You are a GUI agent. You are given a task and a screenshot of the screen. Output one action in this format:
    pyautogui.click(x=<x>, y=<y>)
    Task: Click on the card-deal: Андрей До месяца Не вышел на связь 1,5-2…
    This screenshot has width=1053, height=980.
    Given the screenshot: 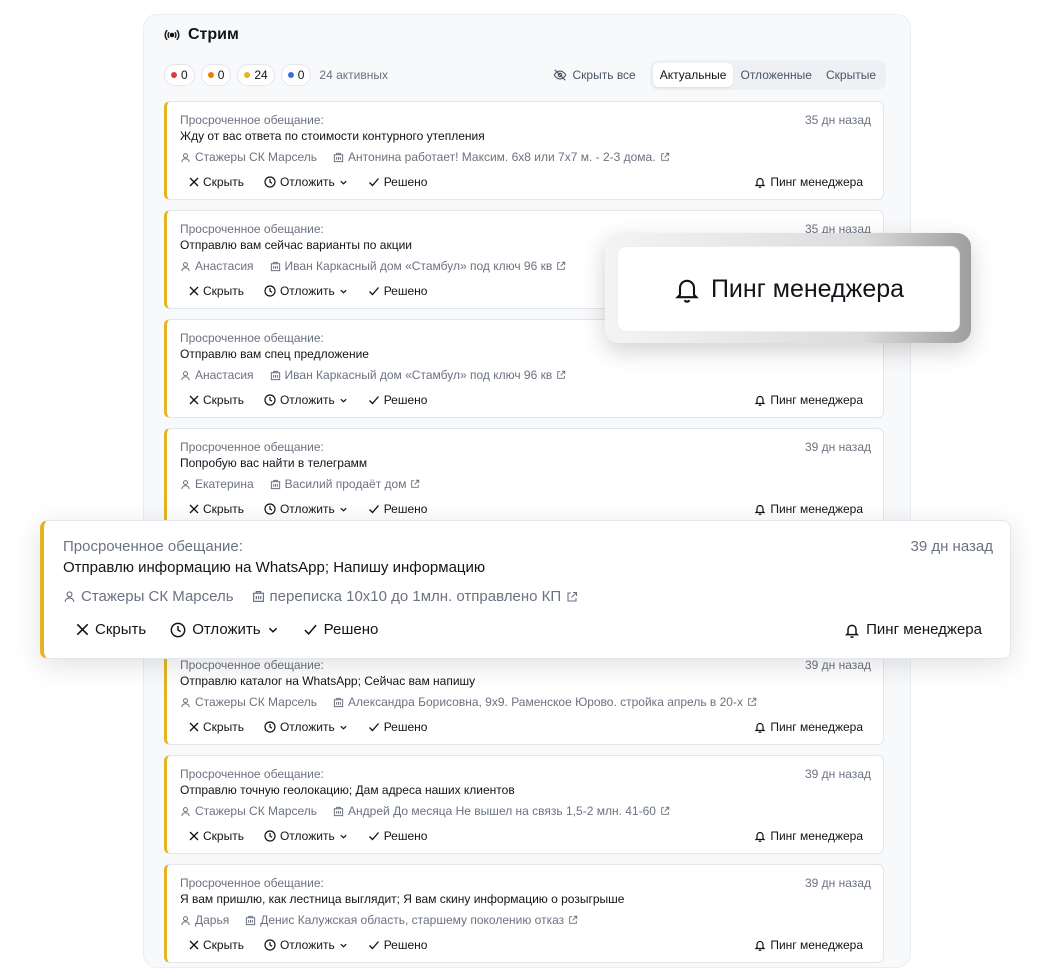 What is the action you would take?
    pyautogui.click(x=502, y=811)
    